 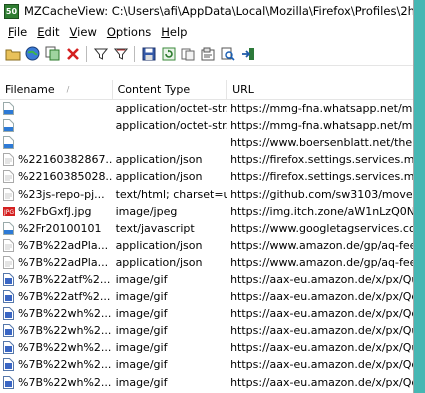 What do you see at coordinates (83, 32) in the screenshot?
I see `menu-view: View` at bounding box center [83, 32].